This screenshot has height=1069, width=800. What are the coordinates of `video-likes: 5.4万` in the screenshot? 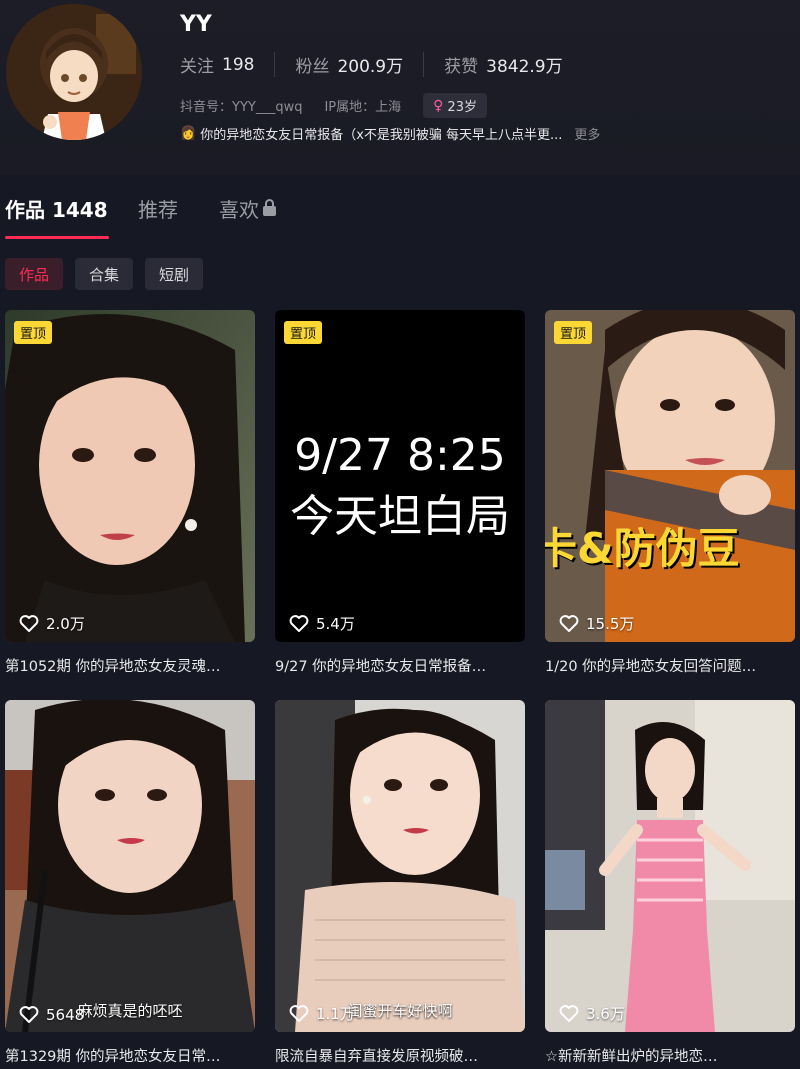 It's located at (322, 623).